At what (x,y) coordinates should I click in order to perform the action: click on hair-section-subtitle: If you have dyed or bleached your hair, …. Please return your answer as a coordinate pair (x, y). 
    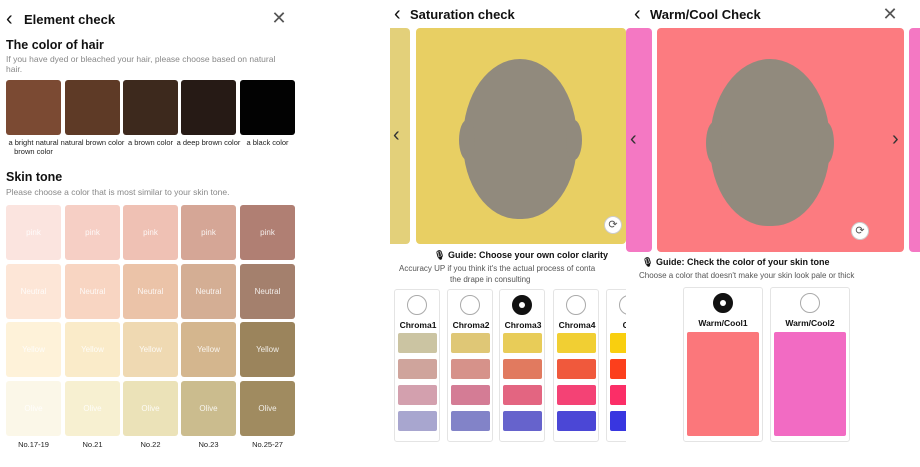
    Looking at the image, I should click on (141, 64).